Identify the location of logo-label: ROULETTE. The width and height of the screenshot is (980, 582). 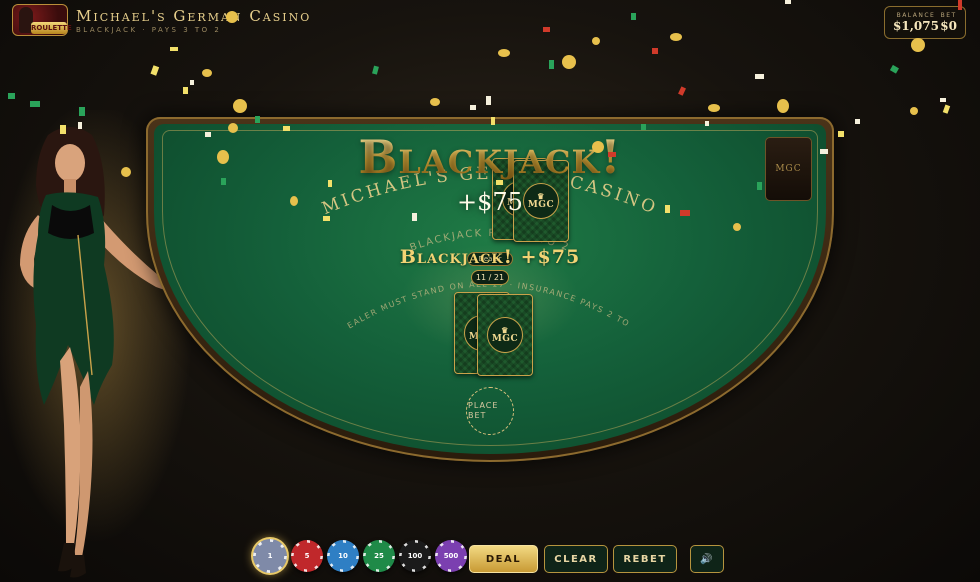
(51, 28).